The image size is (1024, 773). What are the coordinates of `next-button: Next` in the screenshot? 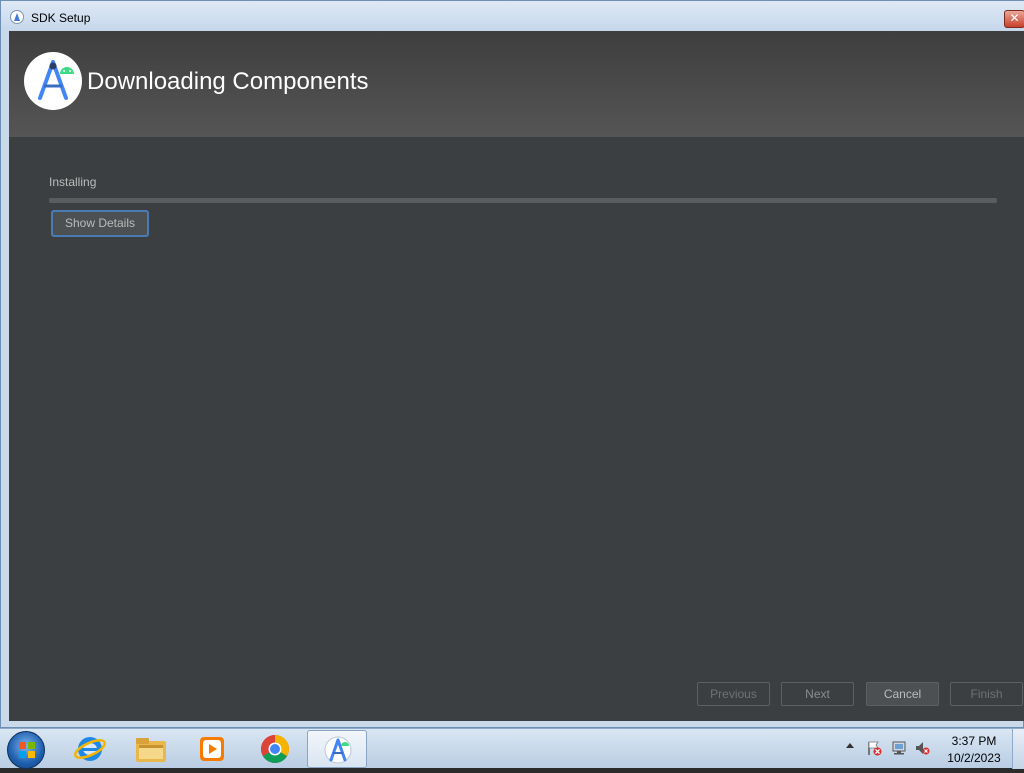 It's located at (817, 694).